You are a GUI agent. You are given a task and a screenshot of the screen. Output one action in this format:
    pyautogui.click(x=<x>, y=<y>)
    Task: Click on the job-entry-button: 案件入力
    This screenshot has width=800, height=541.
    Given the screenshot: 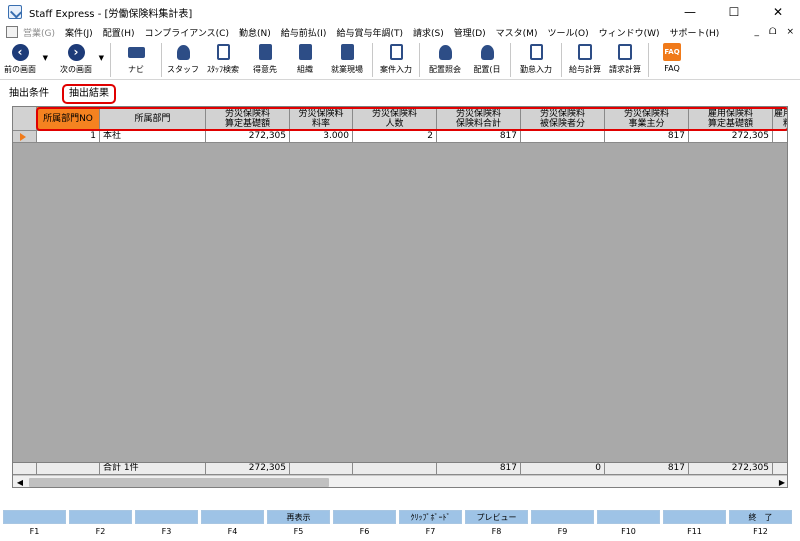 What is the action you would take?
    pyautogui.click(x=396, y=60)
    